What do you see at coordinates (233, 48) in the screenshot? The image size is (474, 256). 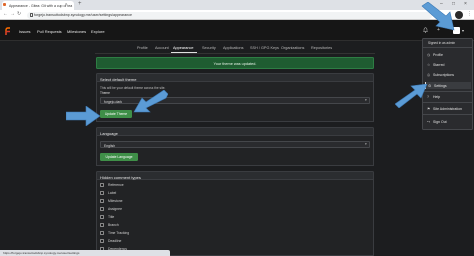 I see `tab-applications: Applications` at bounding box center [233, 48].